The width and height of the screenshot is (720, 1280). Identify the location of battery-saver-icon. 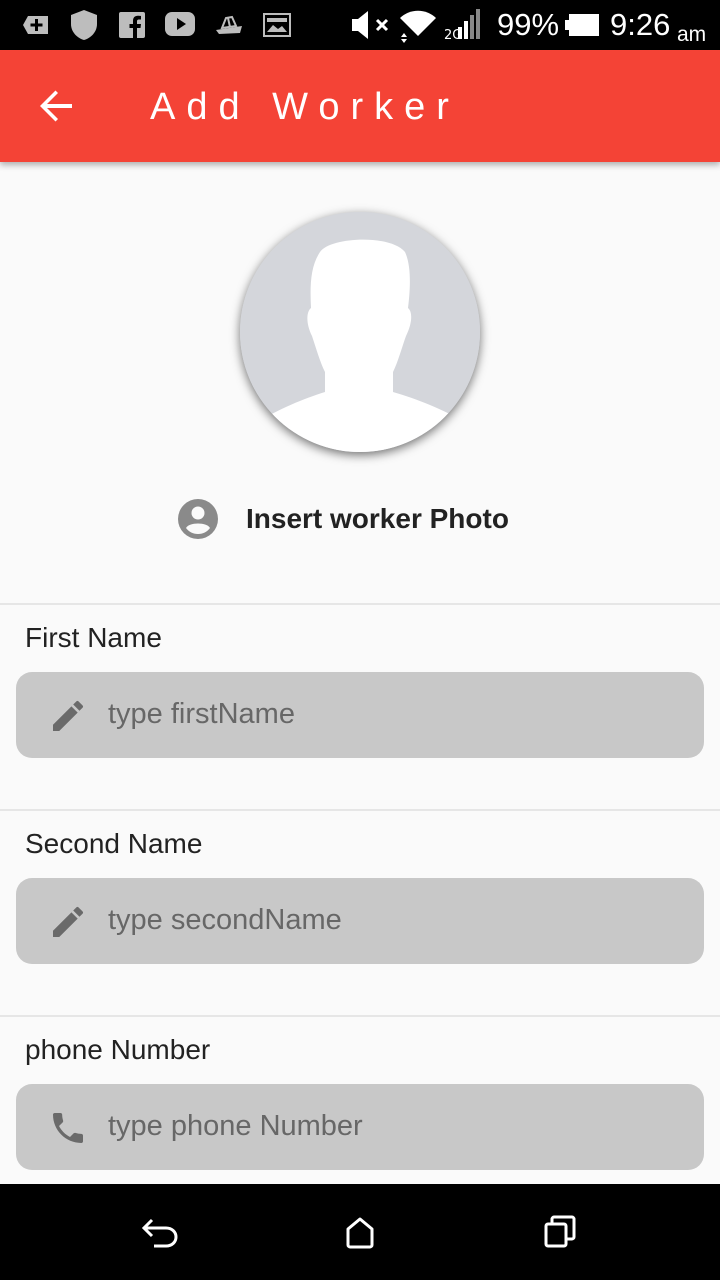
(35, 25).